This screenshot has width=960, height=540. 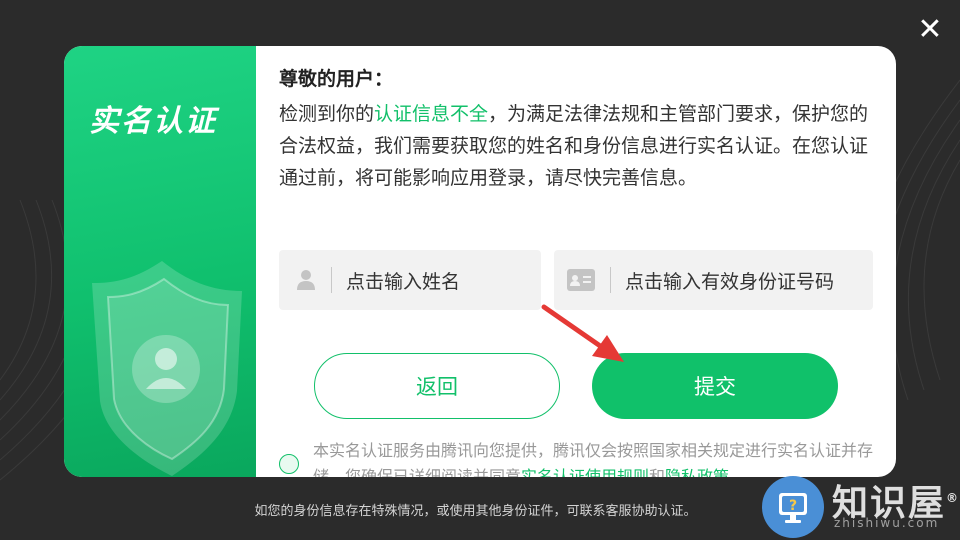 What do you see at coordinates (861, 507) in the screenshot?
I see `watermark: ? 知识屋® zhishiwu.com` at bounding box center [861, 507].